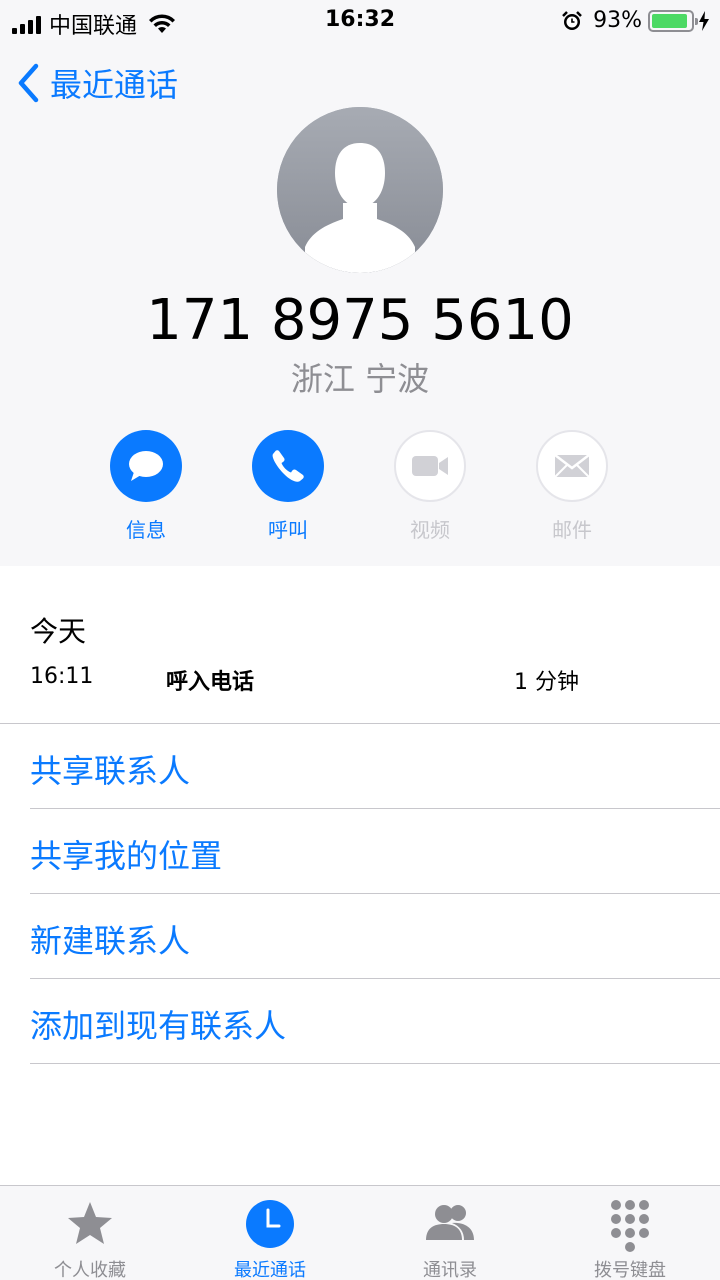 The height and width of the screenshot is (1280, 720). Describe the element at coordinates (28, 83) in the screenshot. I see `chevron-left-icon` at that location.